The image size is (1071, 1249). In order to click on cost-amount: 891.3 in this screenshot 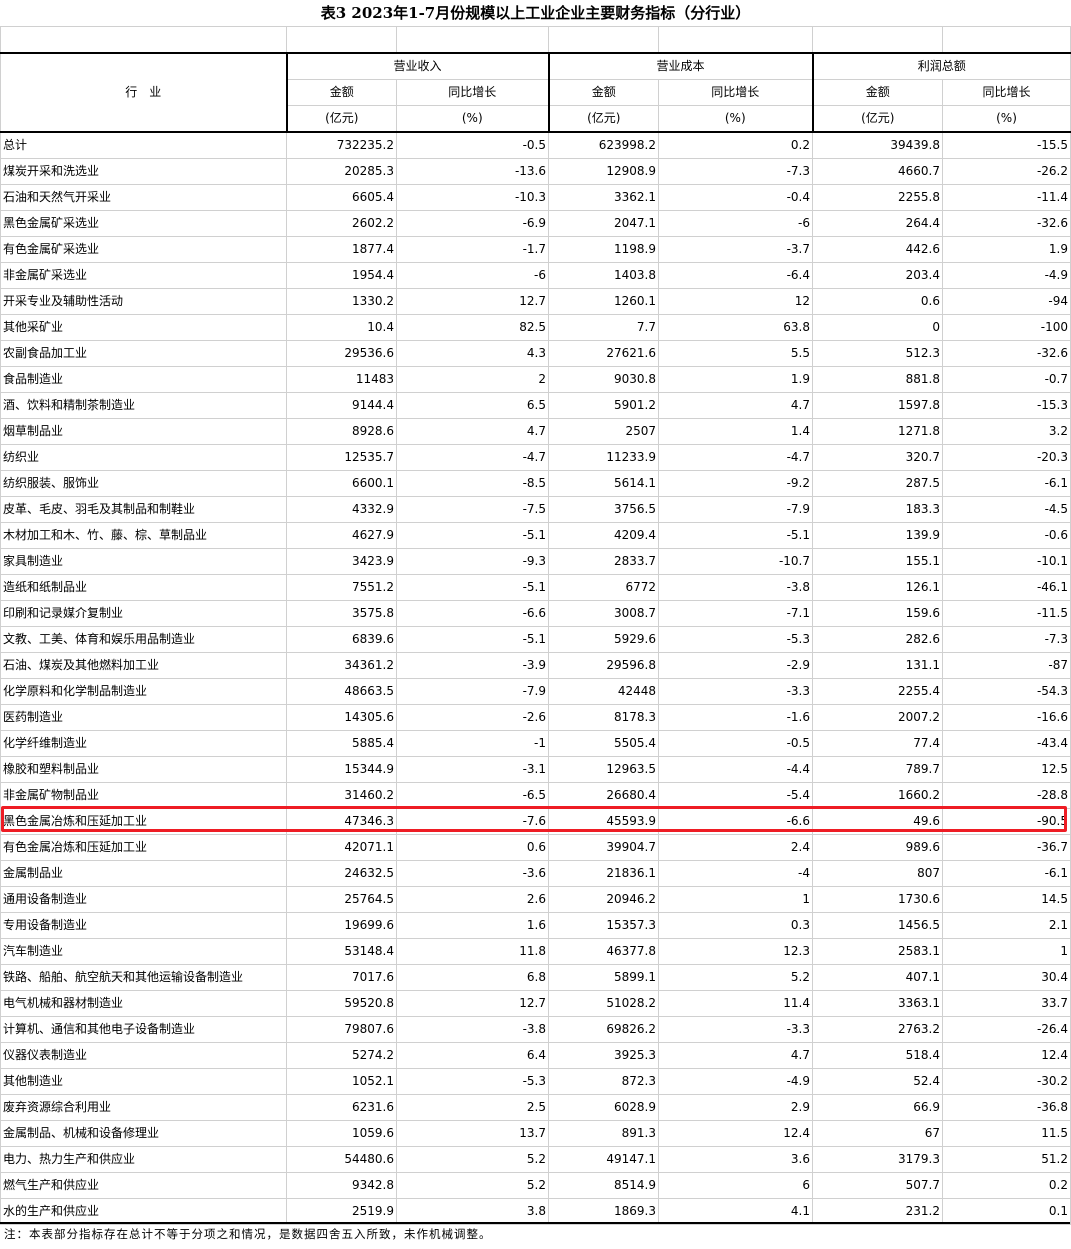, I will do `click(603, 1133)`.